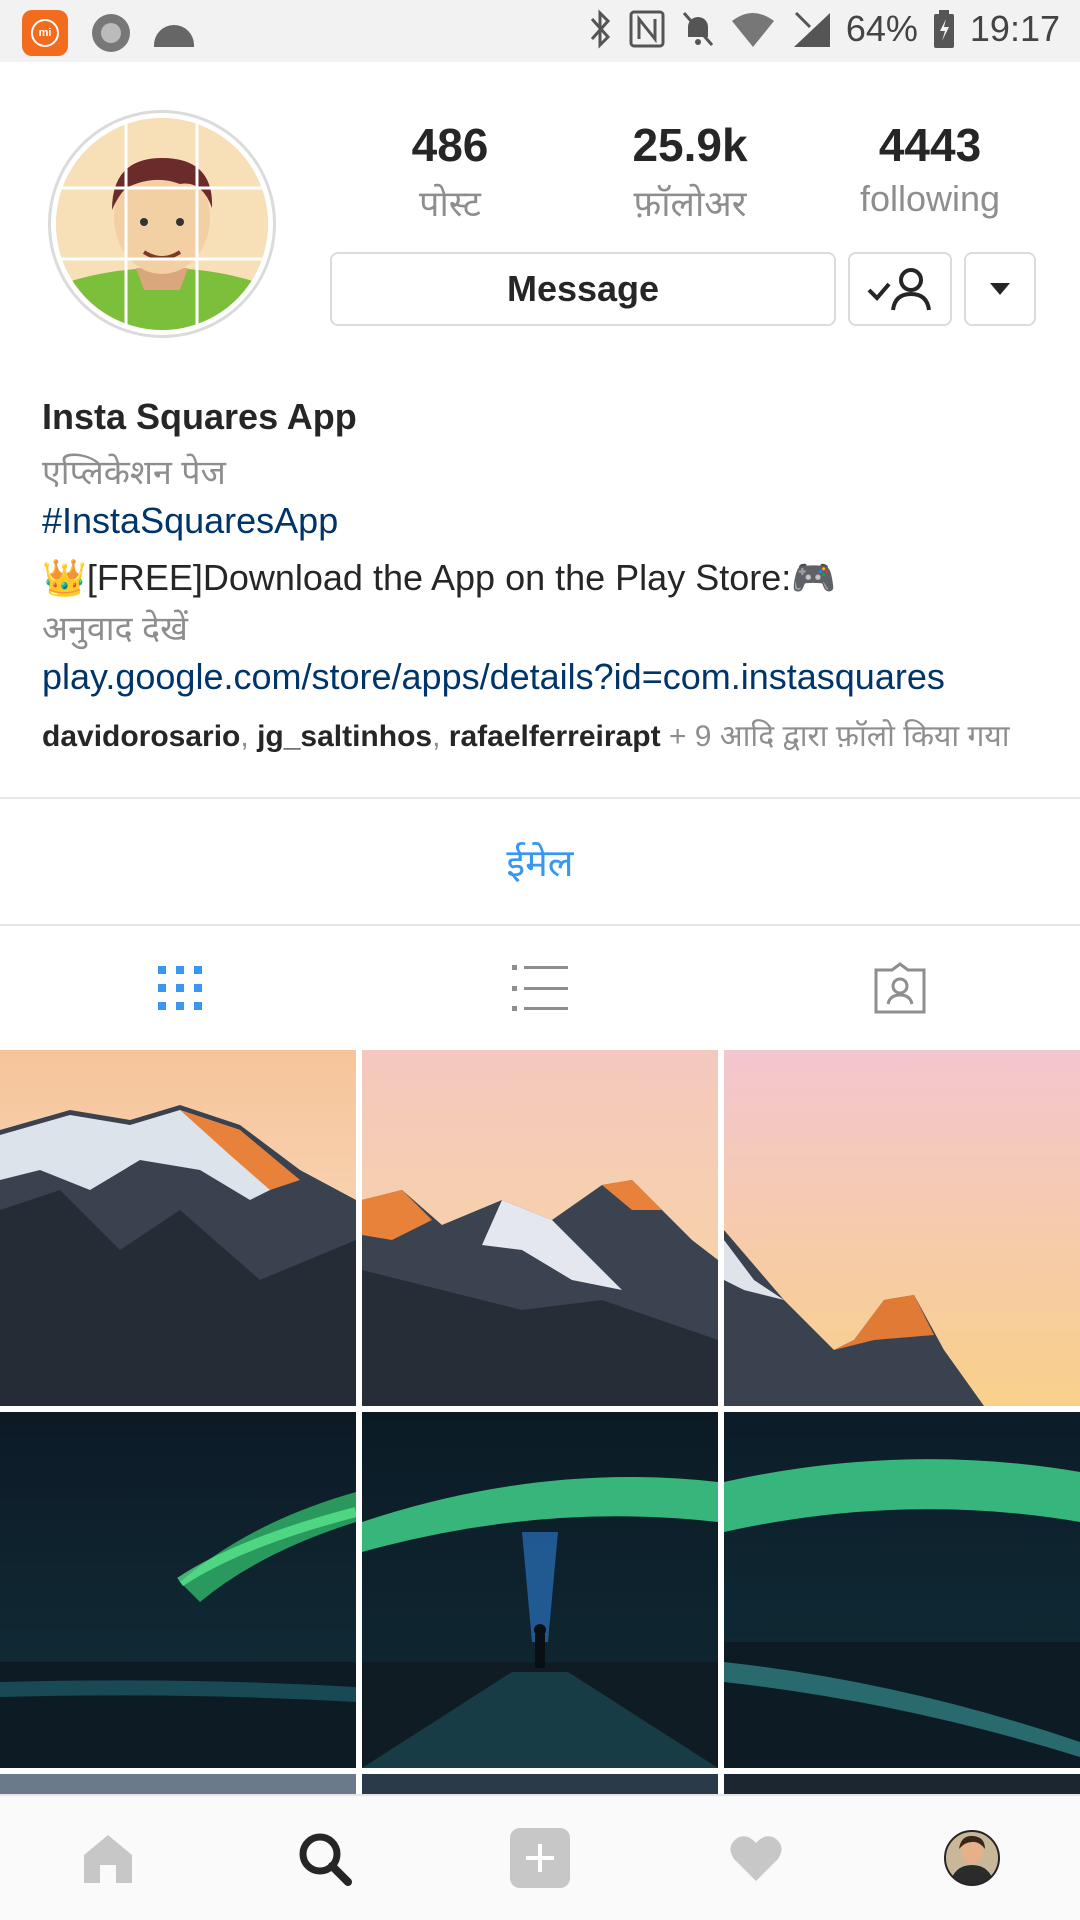 This screenshot has height=1920, width=1080. What do you see at coordinates (547, 630) in the screenshot?
I see `see-translation-link: अनुवाद देखें` at bounding box center [547, 630].